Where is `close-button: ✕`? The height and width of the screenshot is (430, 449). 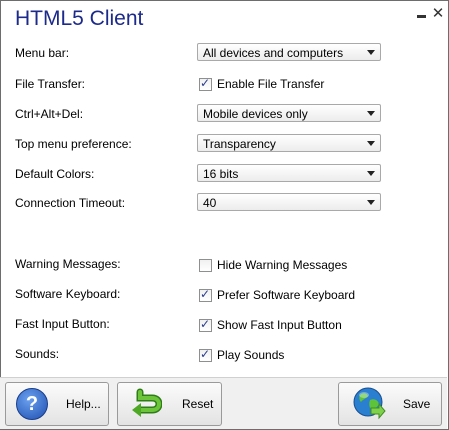
close-button: ✕ is located at coordinates (438, 13).